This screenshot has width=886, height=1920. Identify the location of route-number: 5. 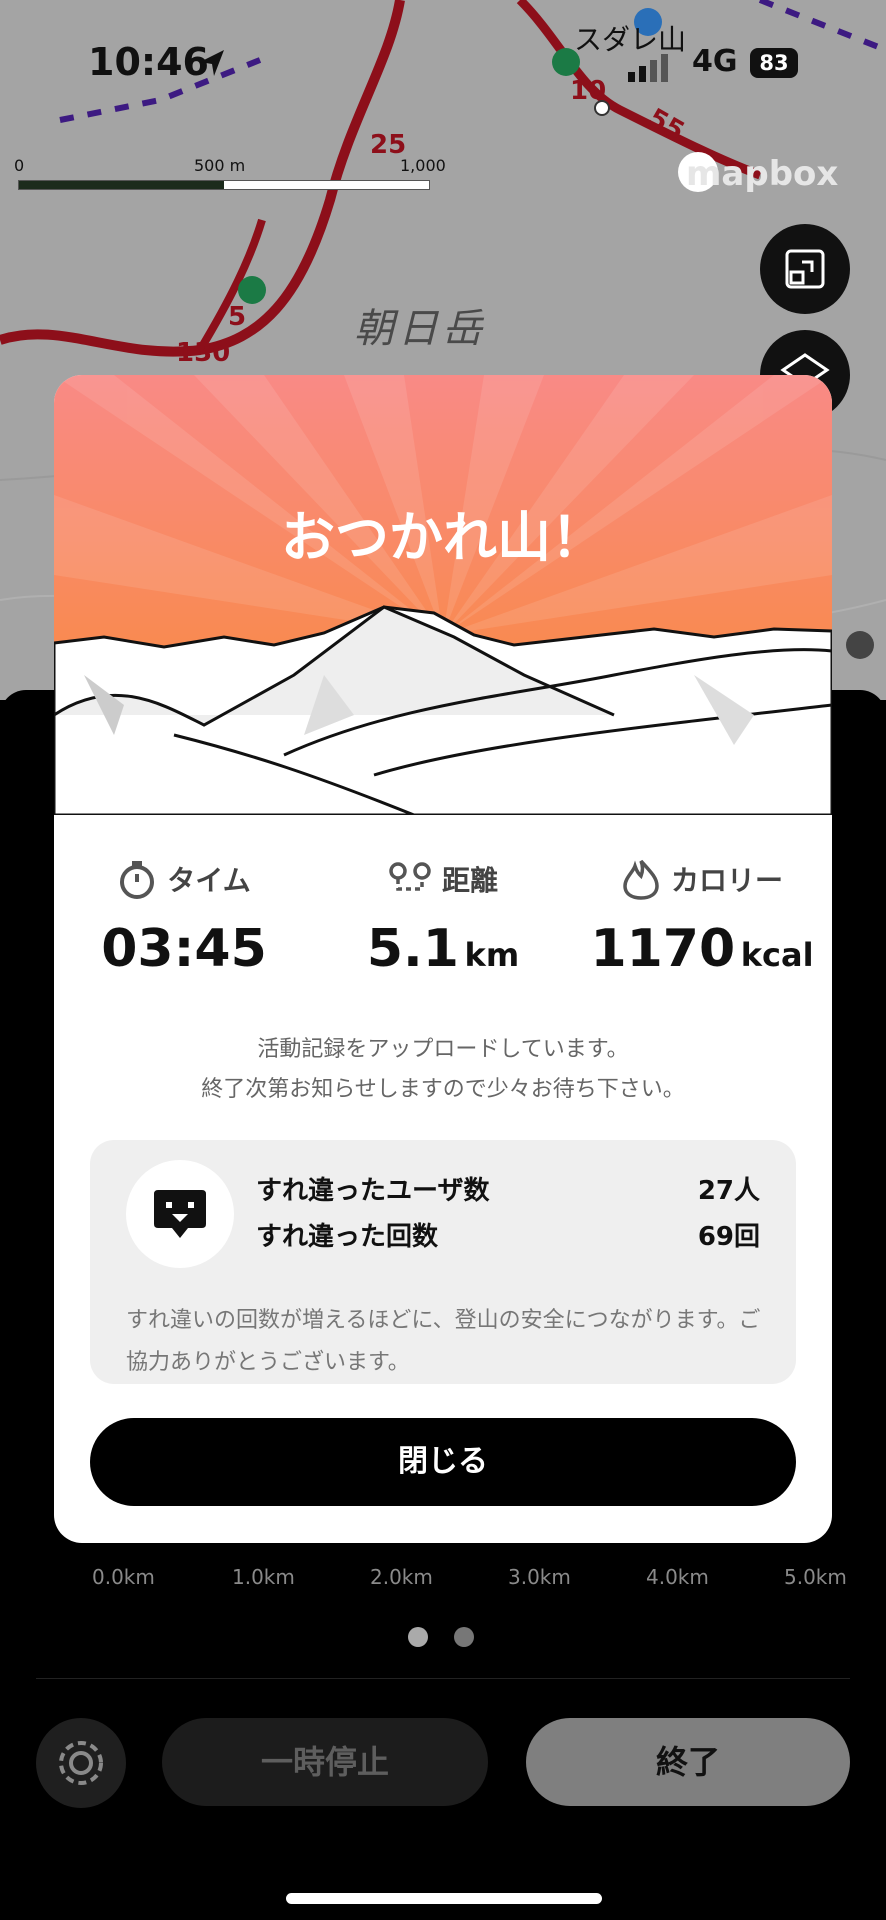
(237, 317).